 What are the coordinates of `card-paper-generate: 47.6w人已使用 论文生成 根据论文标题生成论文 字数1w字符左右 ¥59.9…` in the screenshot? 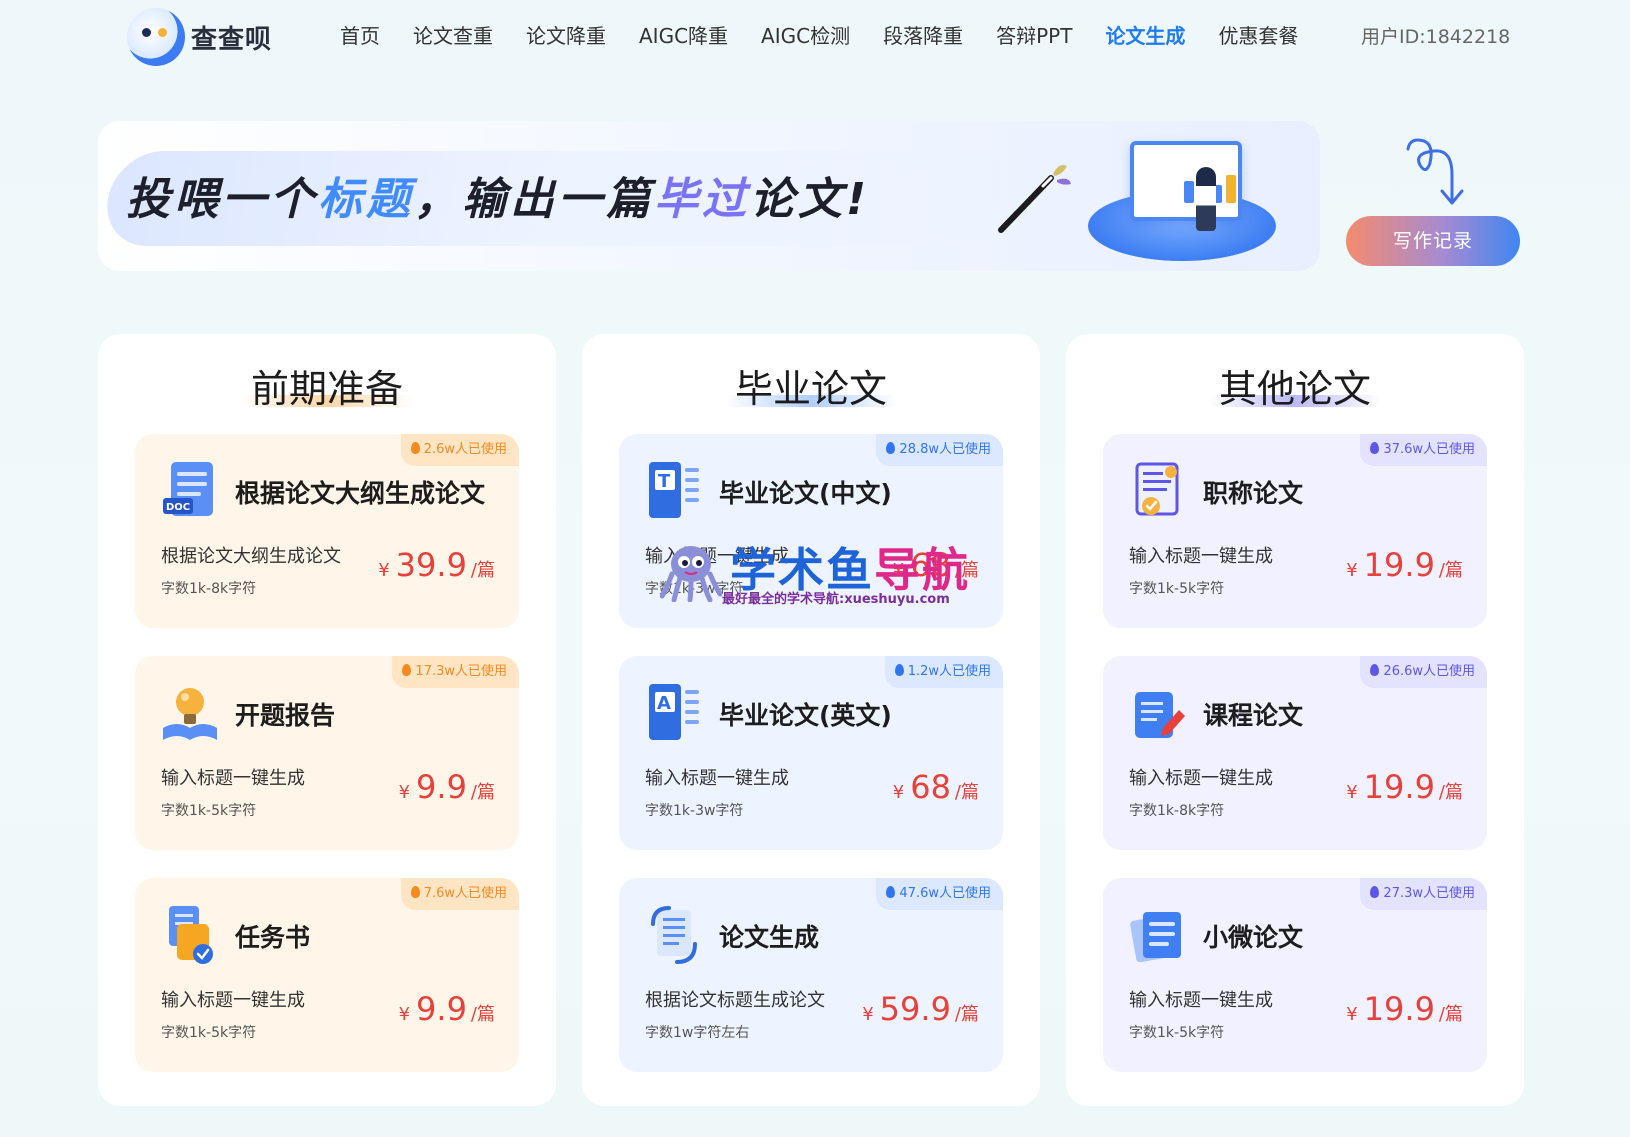 It's located at (811, 975).